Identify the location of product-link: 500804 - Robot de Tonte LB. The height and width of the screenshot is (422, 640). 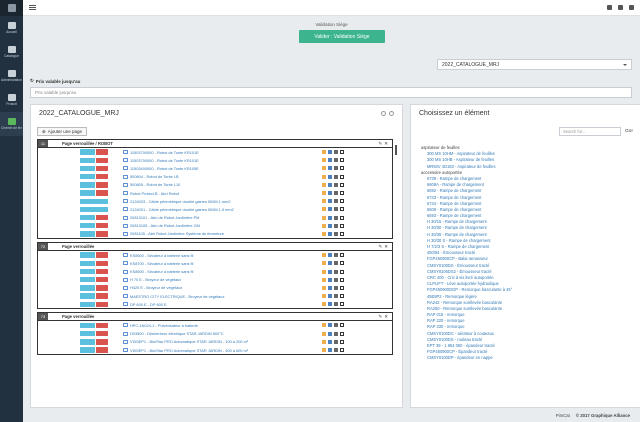
(154, 176).